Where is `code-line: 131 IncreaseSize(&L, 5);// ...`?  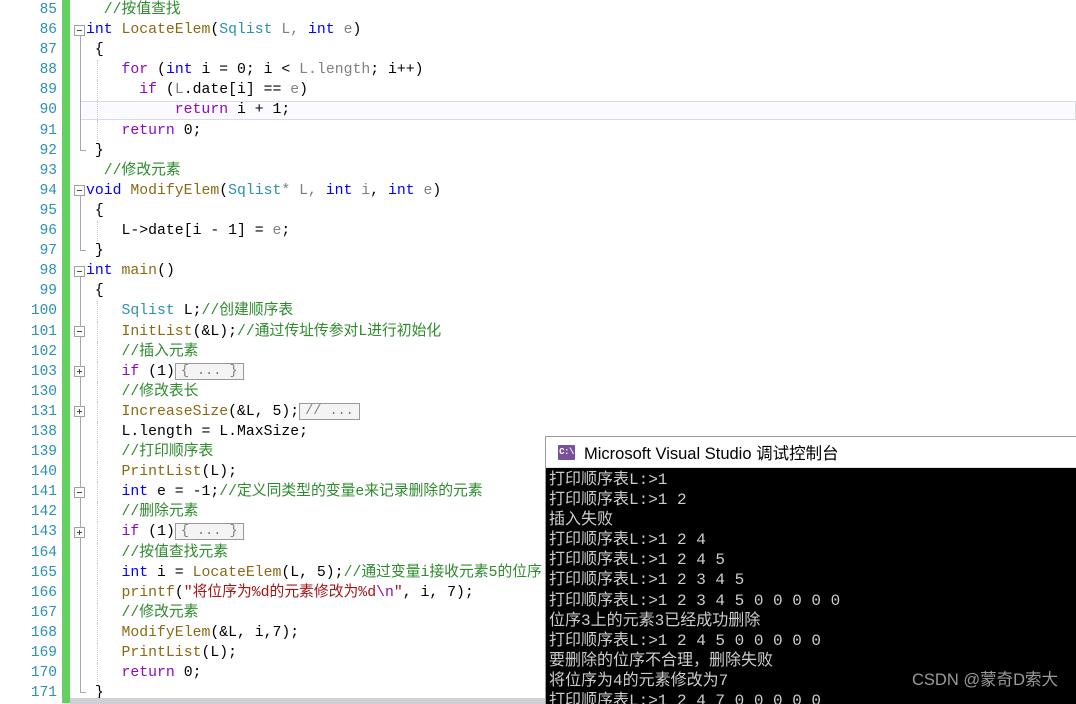 code-line: 131 IncreaseSize(&L, 5);// ... is located at coordinates (538, 411).